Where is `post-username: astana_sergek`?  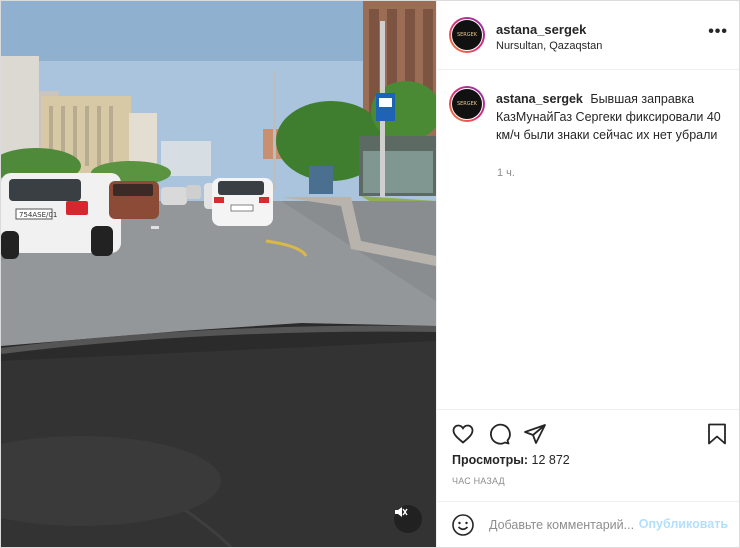
post-username: astana_sergek is located at coordinates (541, 29).